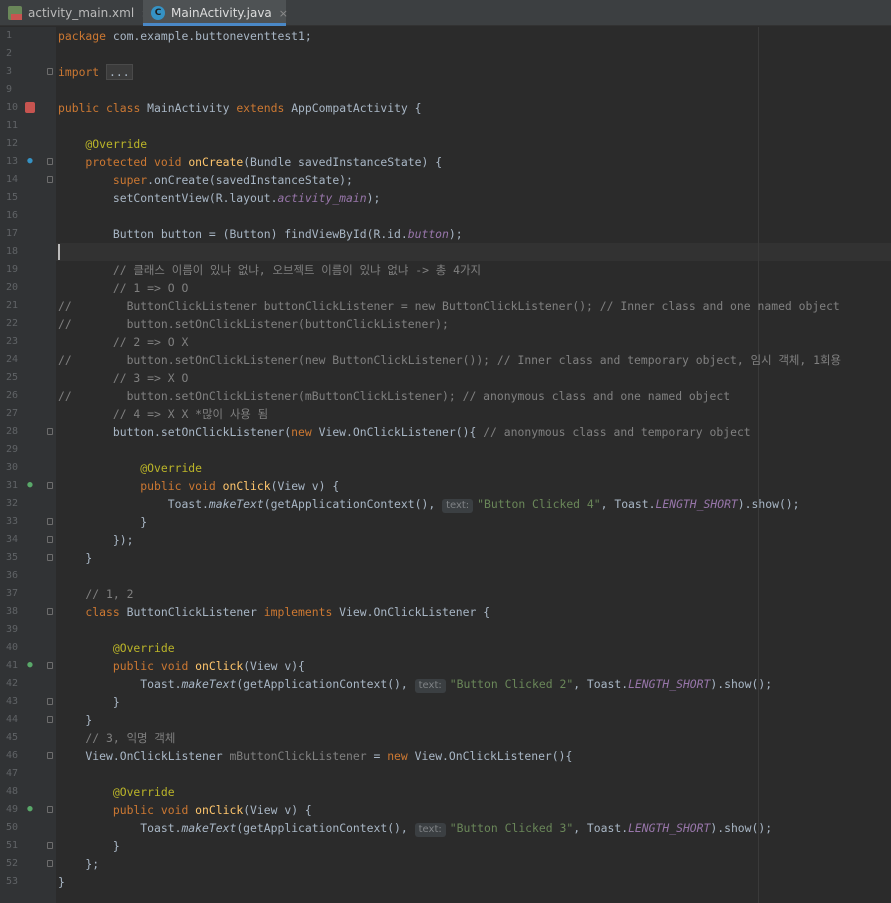 This screenshot has width=891, height=903. I want to click on line-number: 36, so click(12, 575).